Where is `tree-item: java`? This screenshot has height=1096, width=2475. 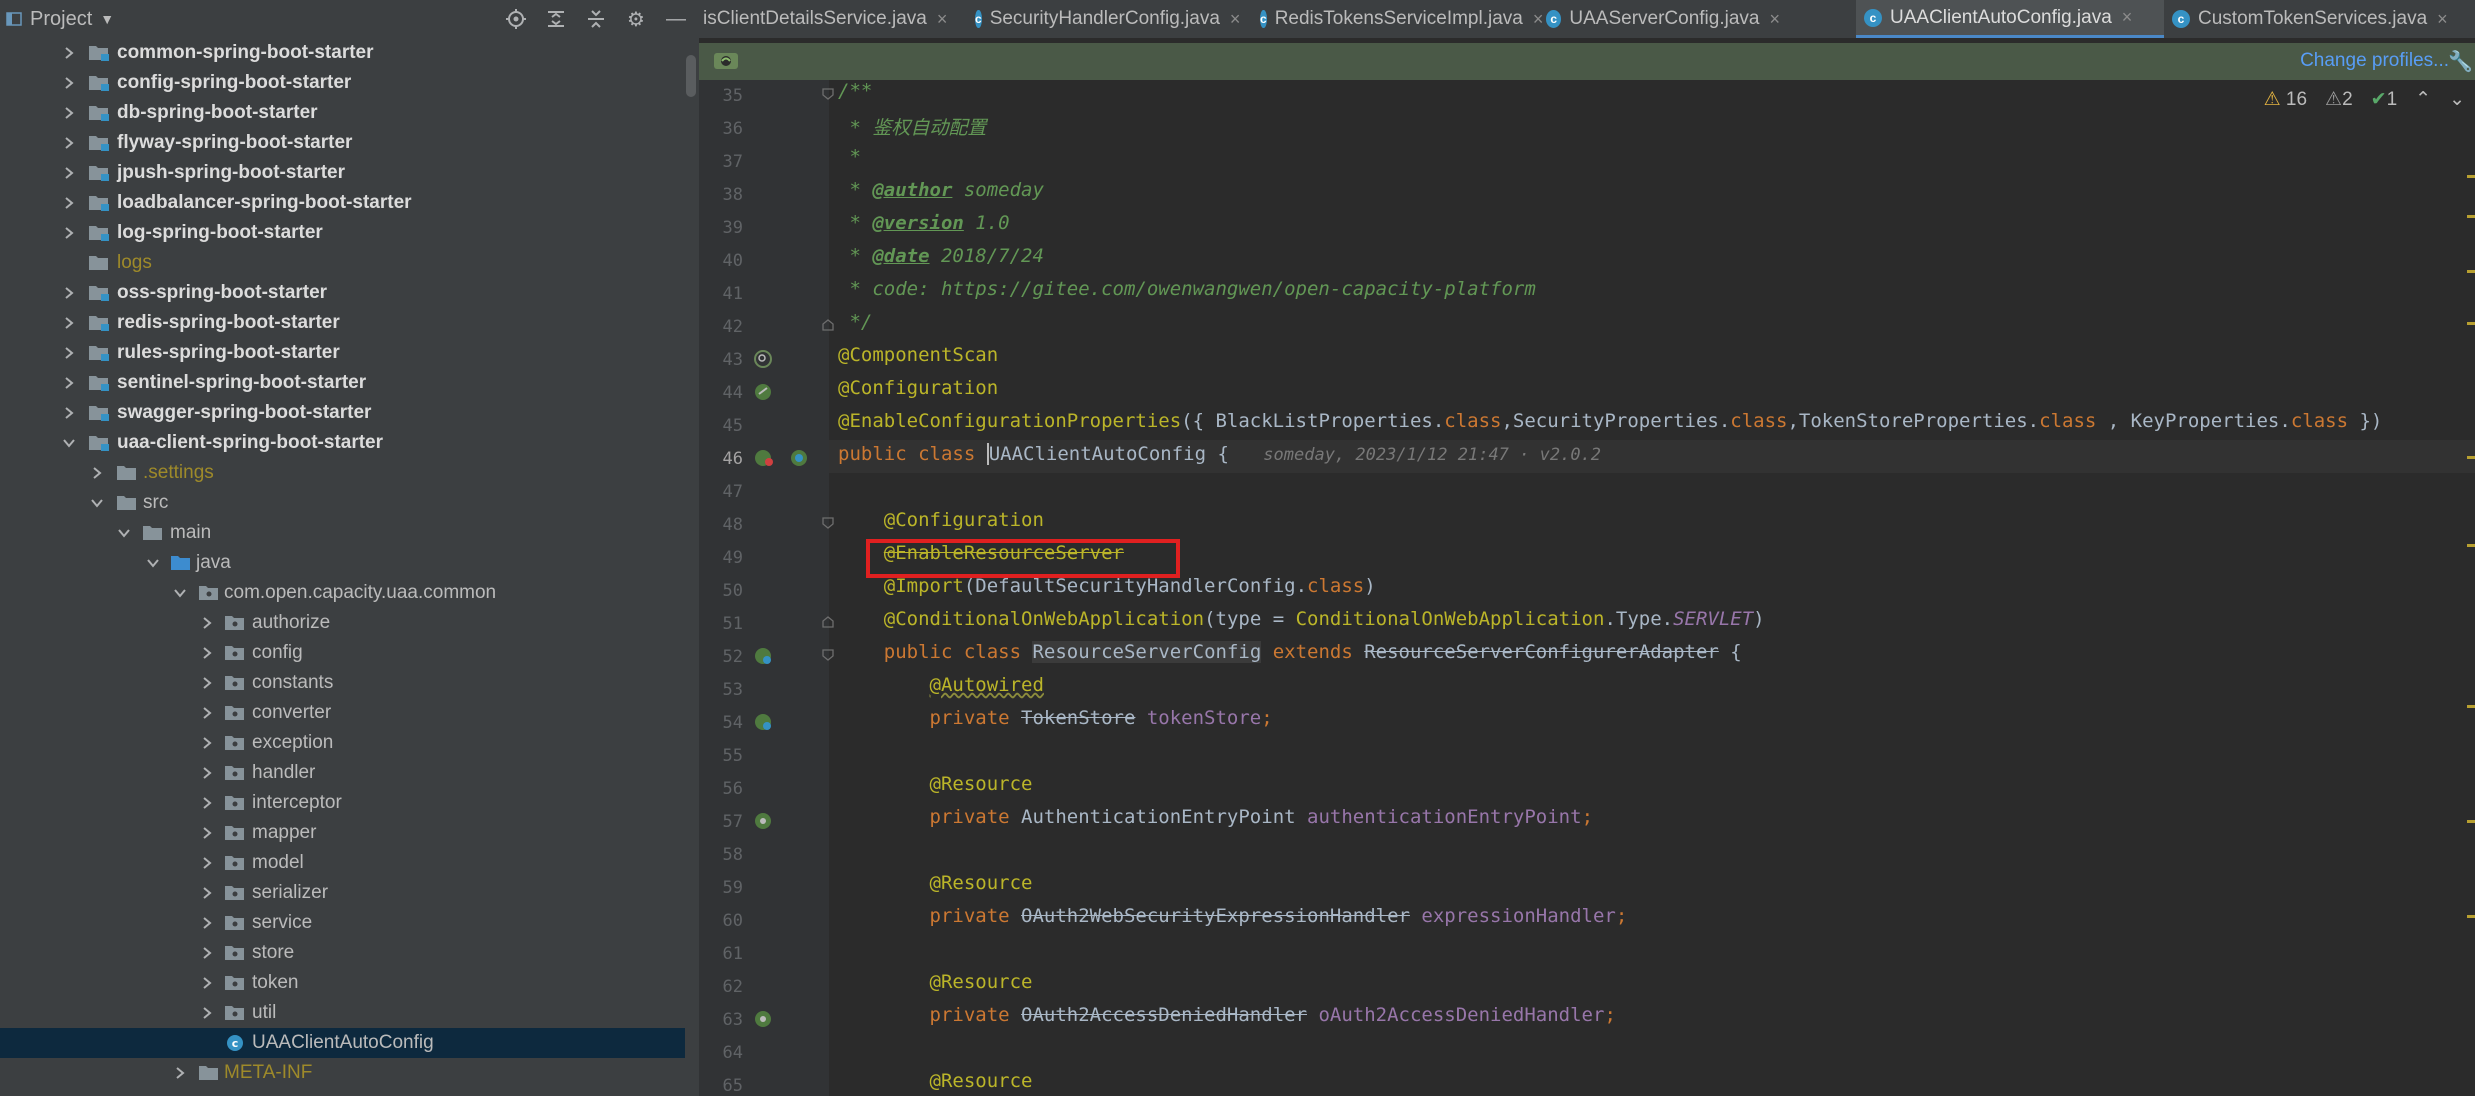
tree-item: java is located at coordinates (342, 563).